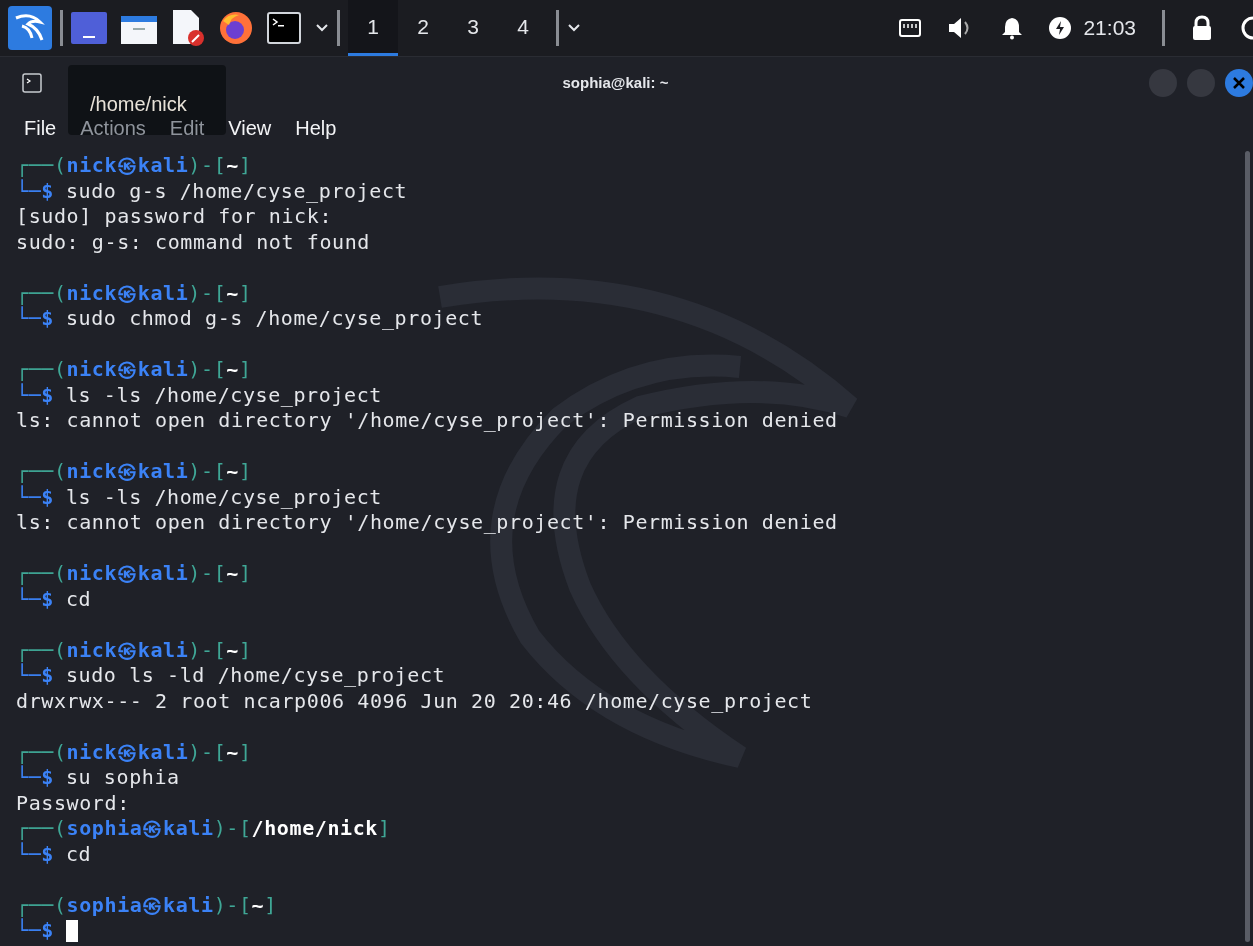  Describe the element at coordinates (40, 128) in the screenshot. I see `menu-item: File` at that location.